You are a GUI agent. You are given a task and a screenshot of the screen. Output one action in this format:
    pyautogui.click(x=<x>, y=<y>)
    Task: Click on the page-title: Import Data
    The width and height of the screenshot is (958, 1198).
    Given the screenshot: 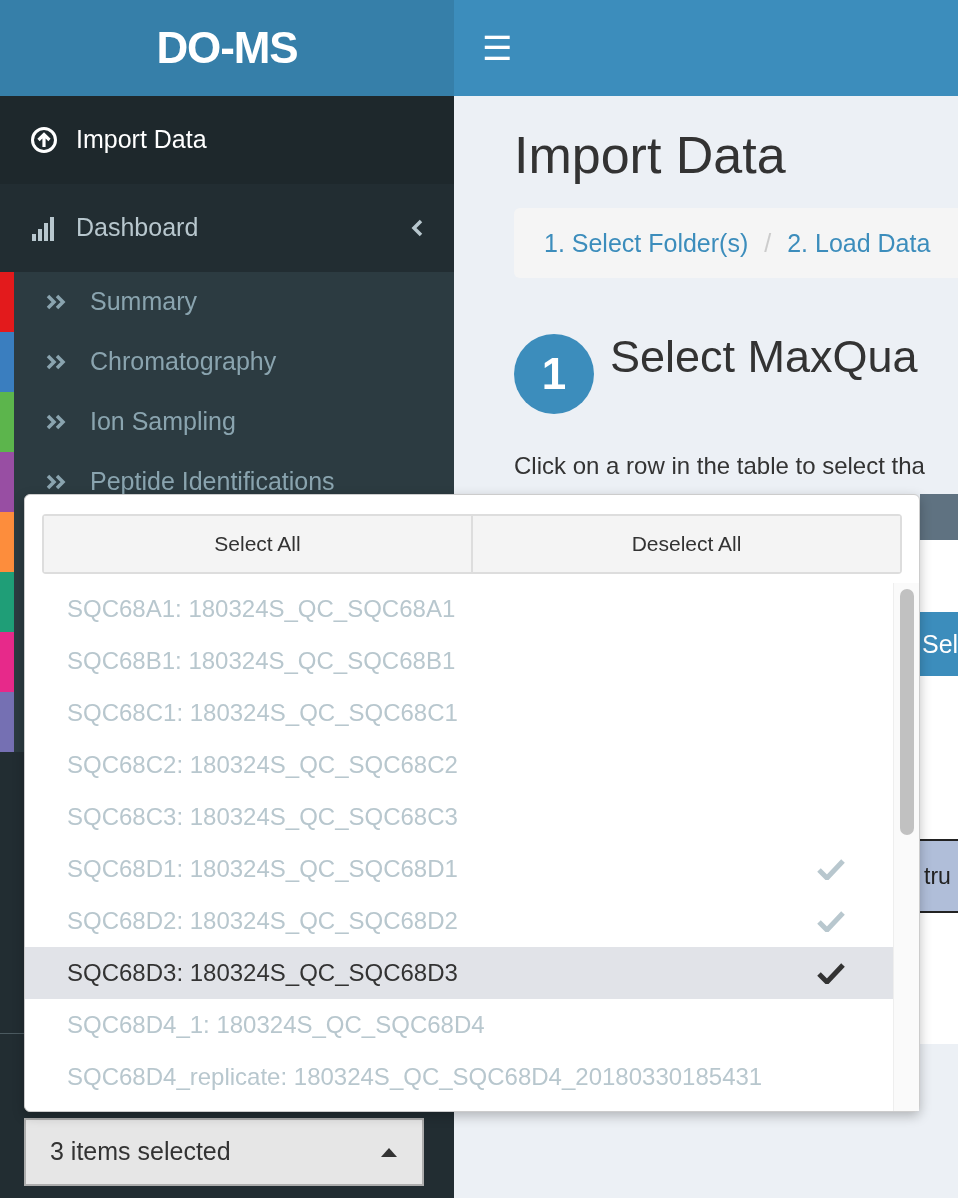 What is the action you would take?
    pyautogui.click(x=650, y=155)
    